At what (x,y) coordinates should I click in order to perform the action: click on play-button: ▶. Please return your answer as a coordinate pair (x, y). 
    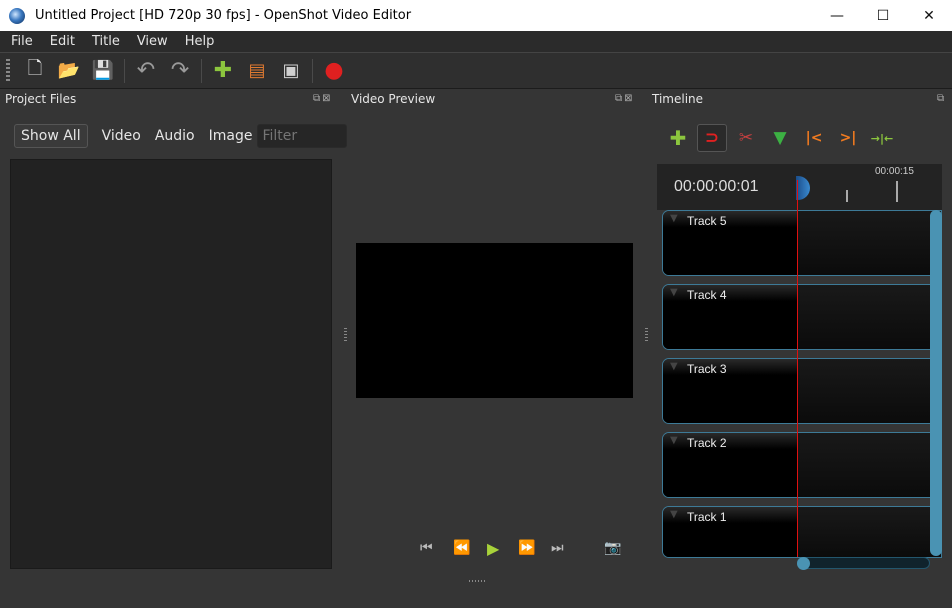
    Looking at the image, I should click on (493, 548).